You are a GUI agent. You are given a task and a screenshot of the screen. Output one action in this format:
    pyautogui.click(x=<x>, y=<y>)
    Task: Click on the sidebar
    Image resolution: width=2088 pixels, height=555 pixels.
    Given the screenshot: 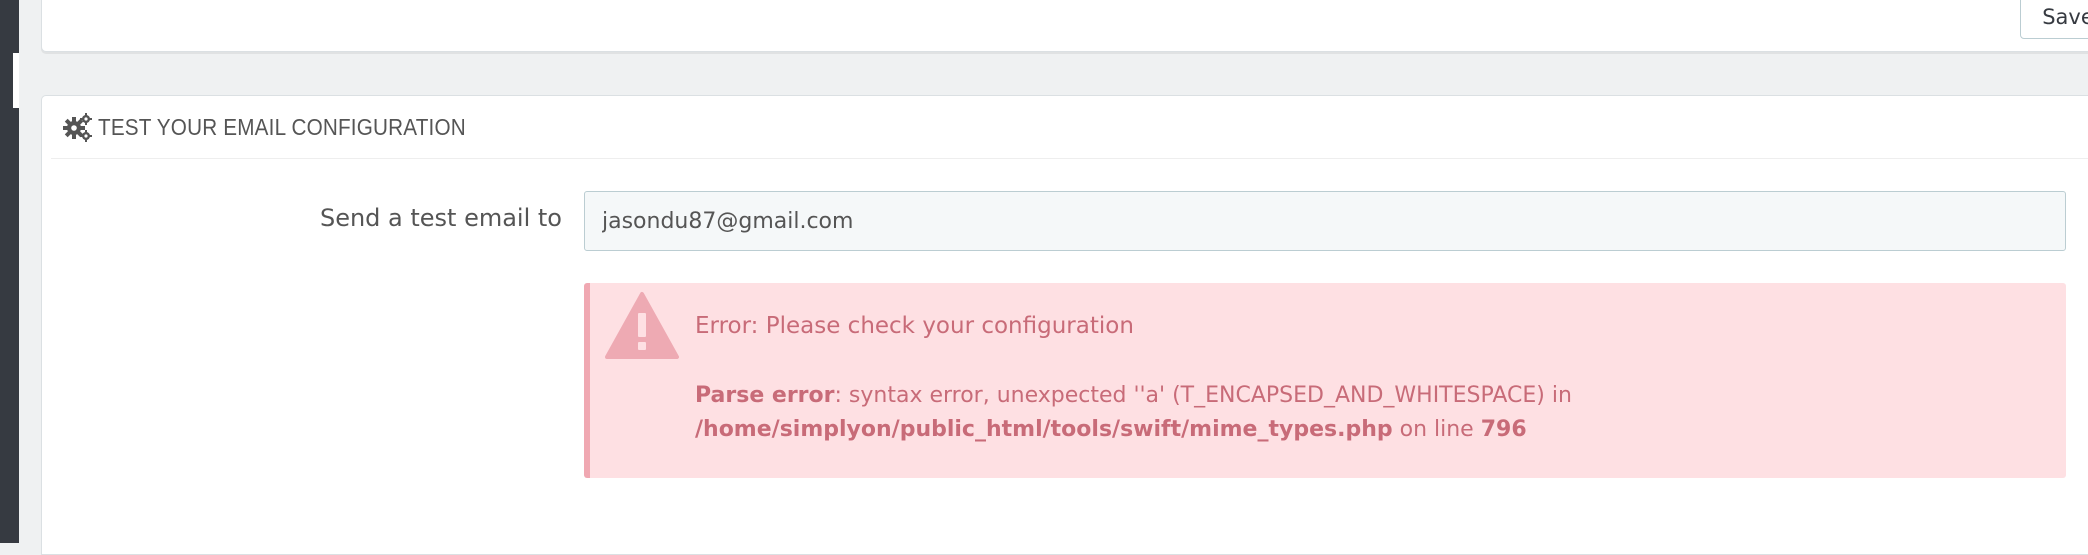 What is the action you would take?
    pyautogui.click(x=9, y=271)
    